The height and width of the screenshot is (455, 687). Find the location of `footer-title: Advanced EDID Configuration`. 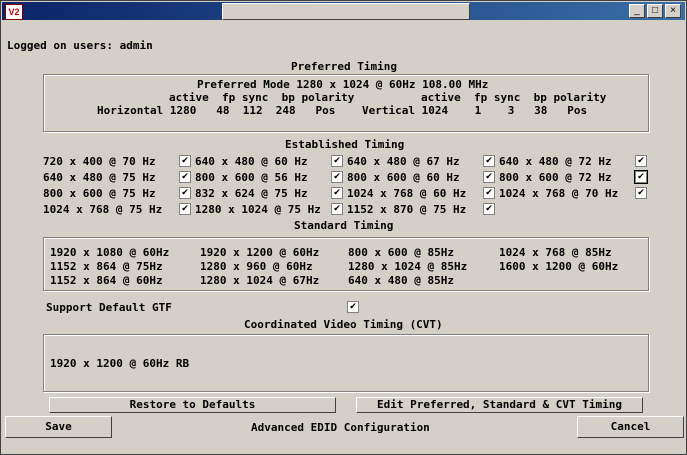

footer-title: Advanced EDID Configuration is located at coordinates (340, 427).